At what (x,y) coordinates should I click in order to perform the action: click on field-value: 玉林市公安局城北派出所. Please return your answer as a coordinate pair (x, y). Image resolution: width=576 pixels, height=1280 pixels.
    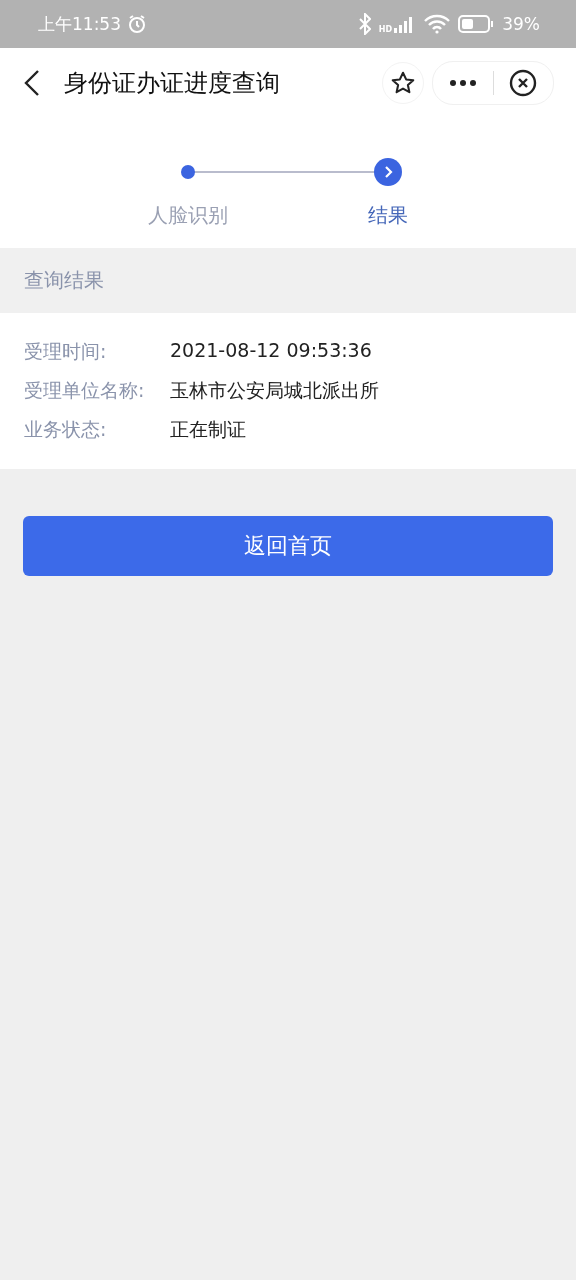
    Looking at the image, I should click on (275, 390).